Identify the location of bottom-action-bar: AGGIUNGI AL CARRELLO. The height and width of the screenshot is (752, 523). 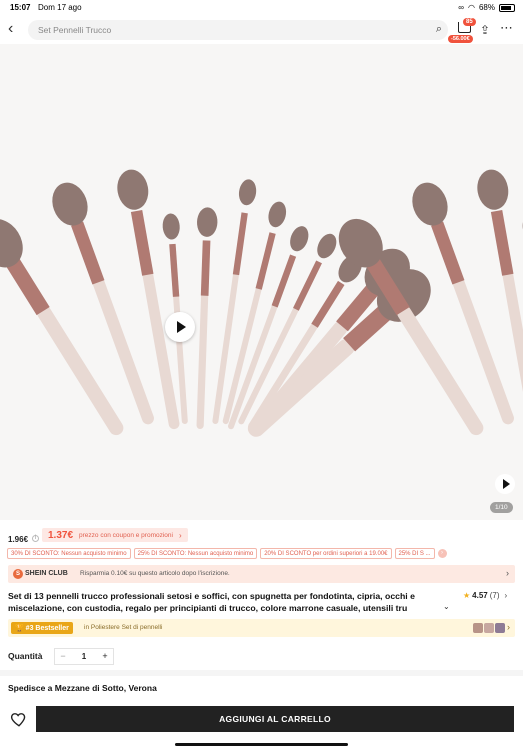
(261, 719).